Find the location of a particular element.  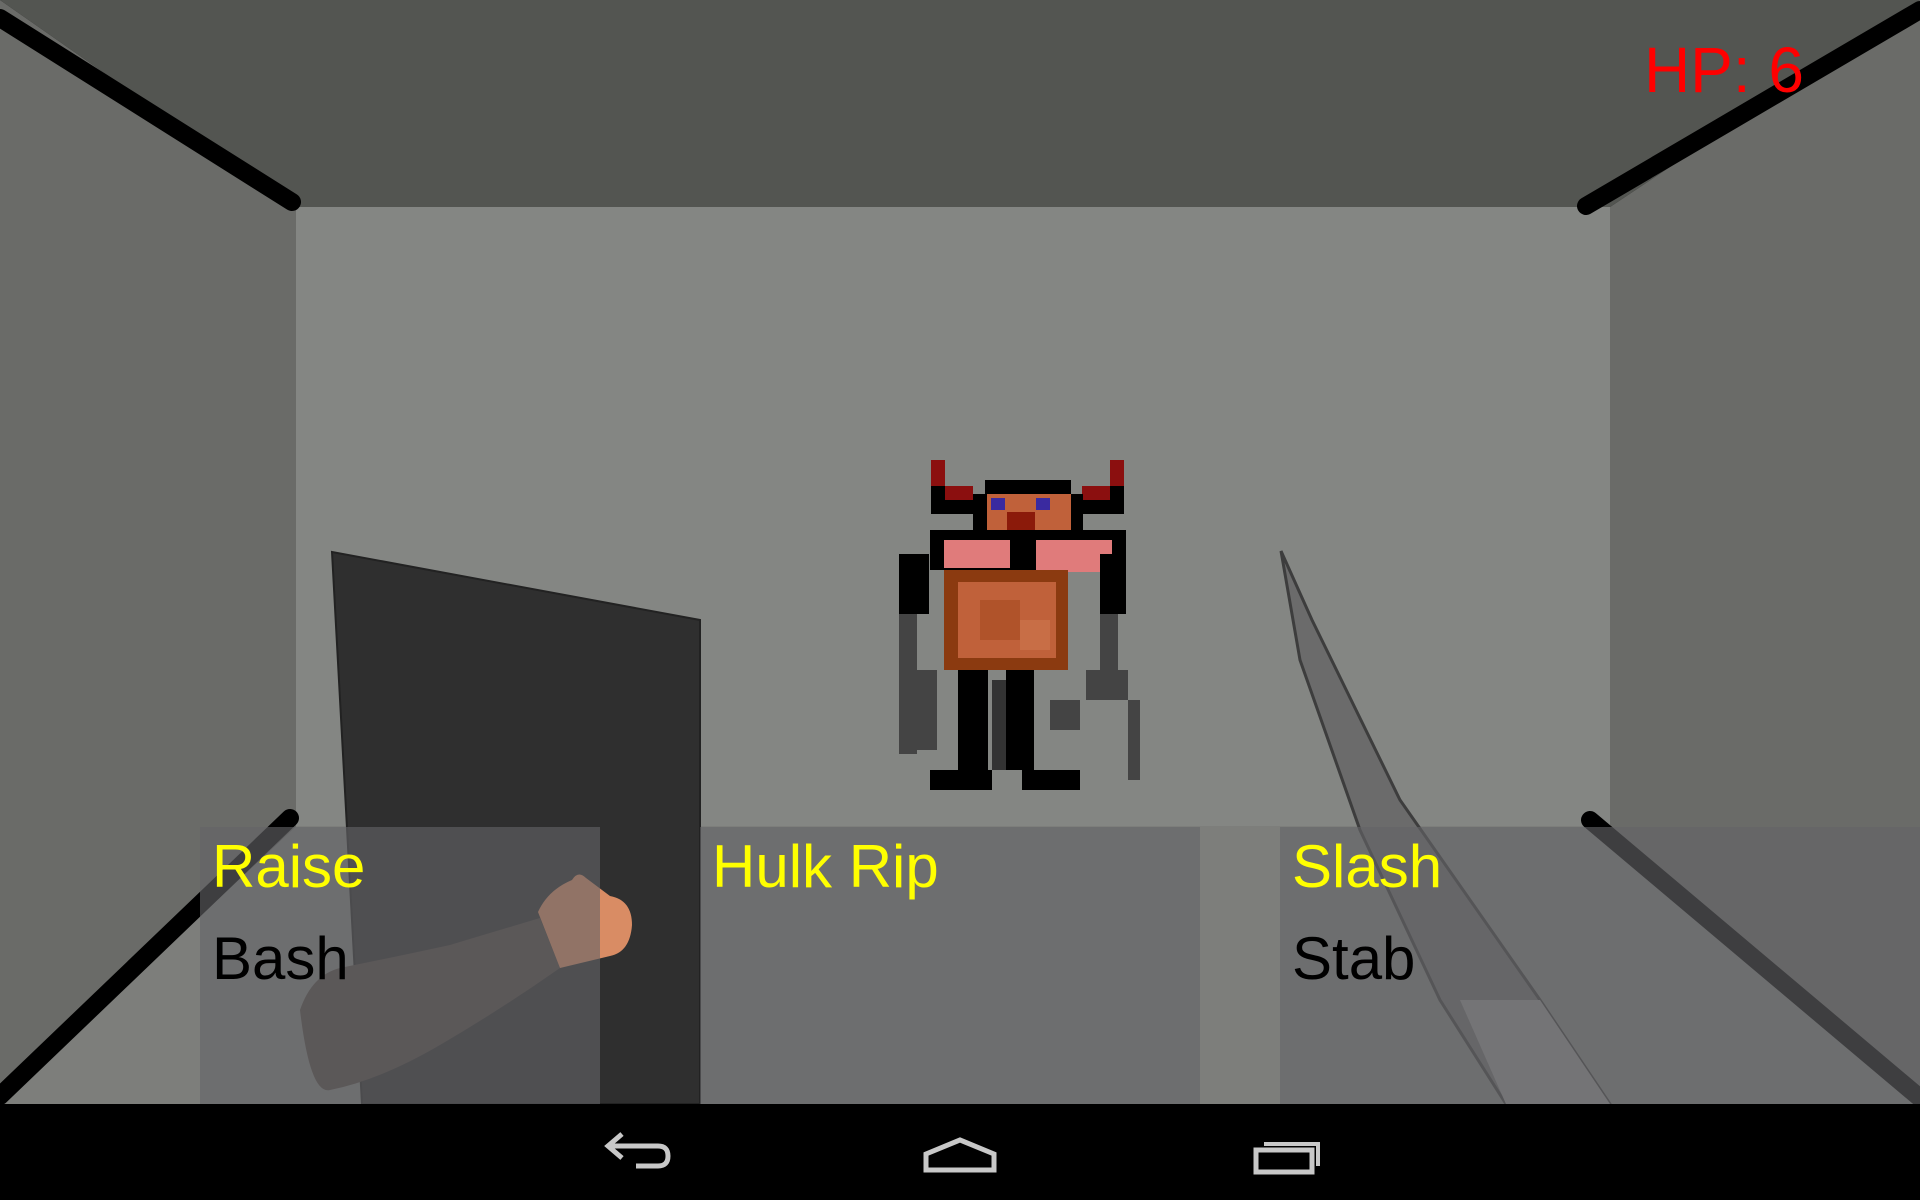

recent-apps-icon is located at coordinates (1286, 1152).